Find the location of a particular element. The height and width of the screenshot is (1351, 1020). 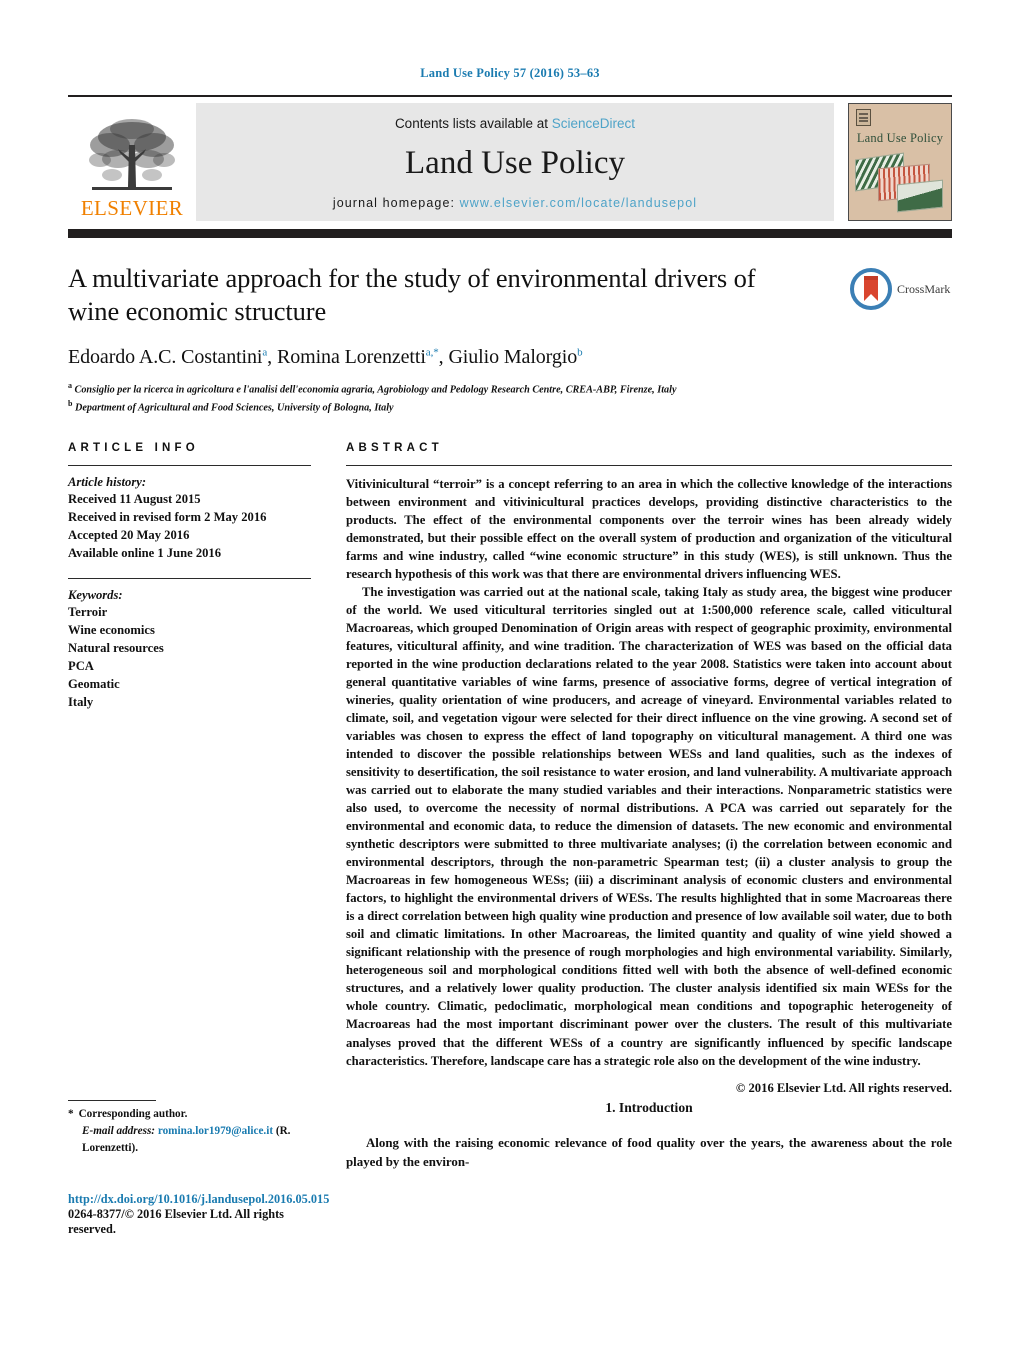

homepage-prefix: journal homepage: is located at coordinates (396, 203).